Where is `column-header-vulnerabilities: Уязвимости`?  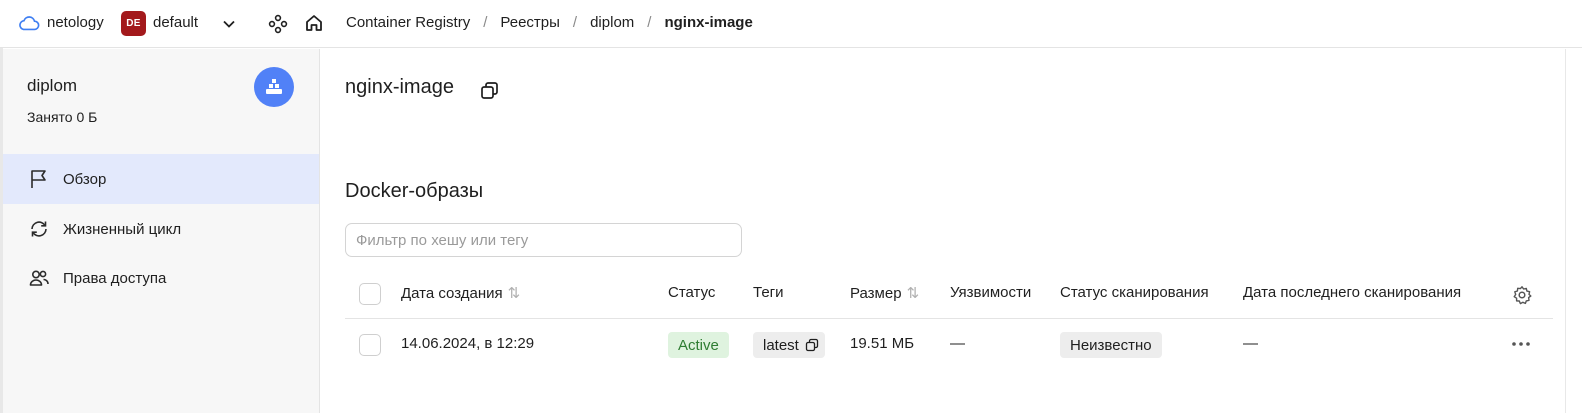
column-header-vulnerabilities: Уязвимости is located at coordinates (991, 292).